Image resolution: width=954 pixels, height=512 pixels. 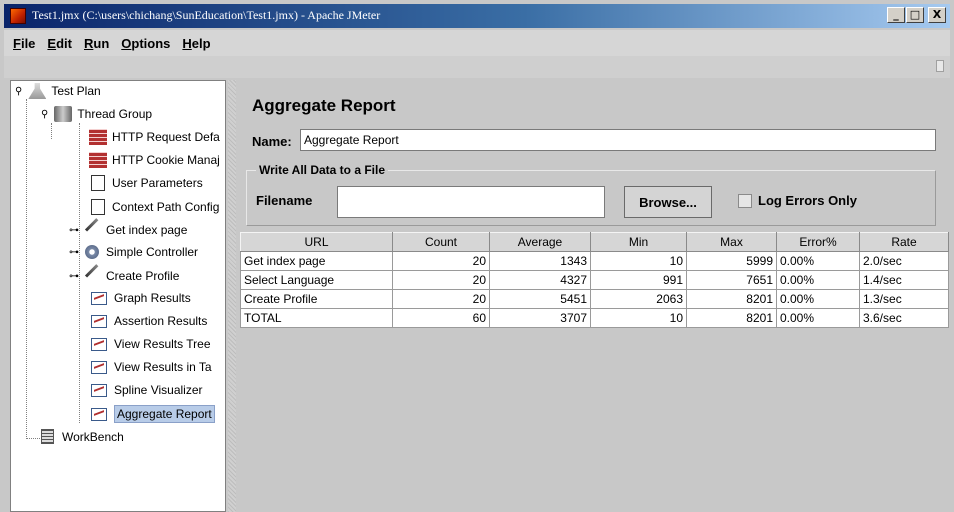 What do you see at coordinates (232, 296) in the screenshot?
I see `split-pane-divider` at bounding box center [232, 296].